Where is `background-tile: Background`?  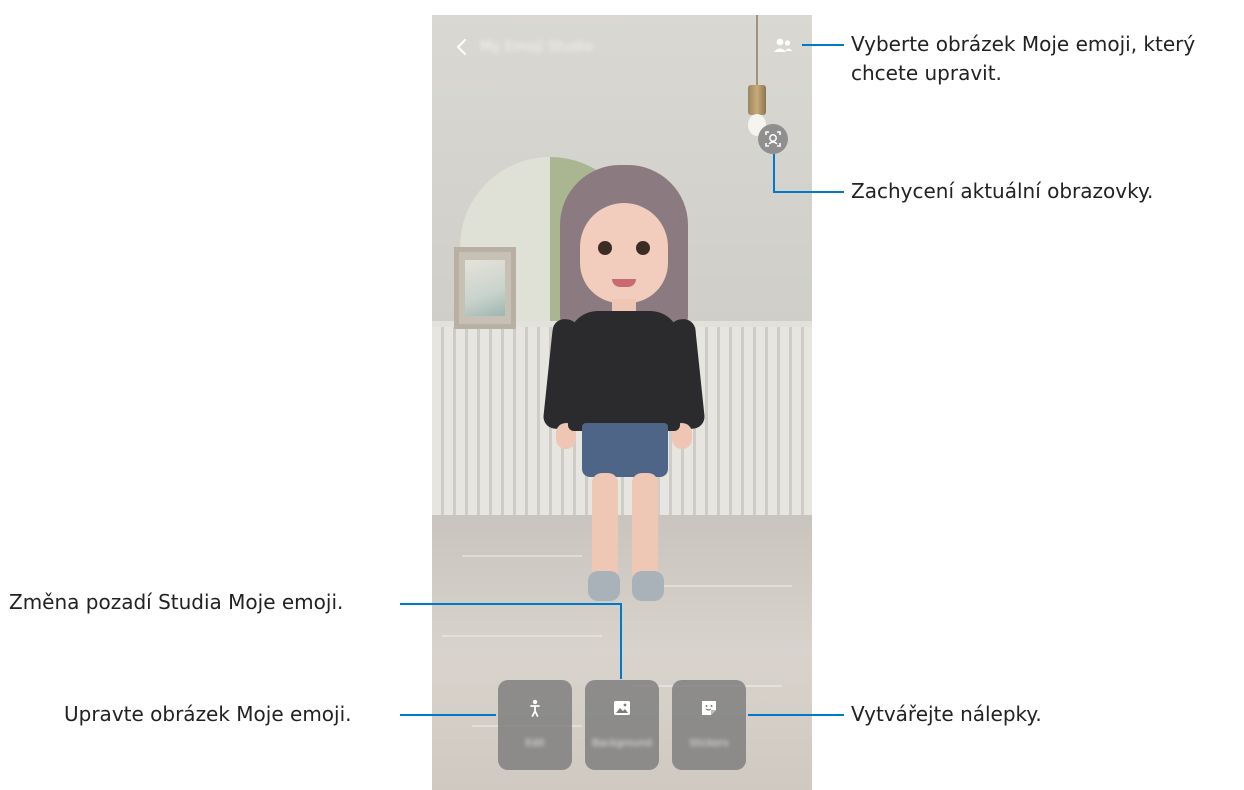 background-tile: Background is located at coordinates (622, 725).